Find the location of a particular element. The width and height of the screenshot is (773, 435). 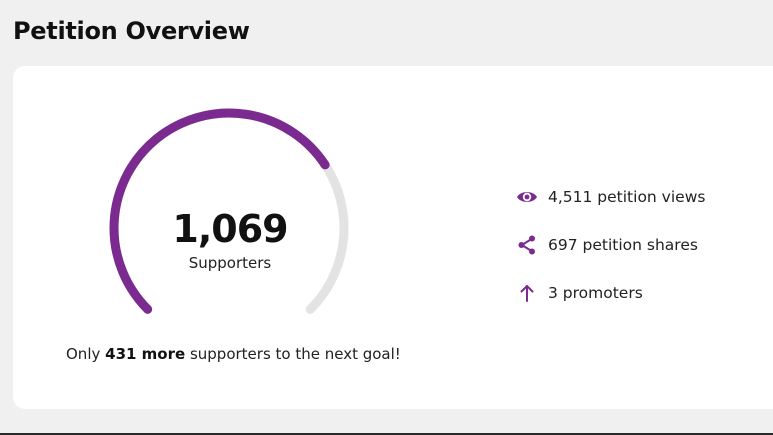

stat-views: 4,511 petition views is located at coordinates (610, 197).